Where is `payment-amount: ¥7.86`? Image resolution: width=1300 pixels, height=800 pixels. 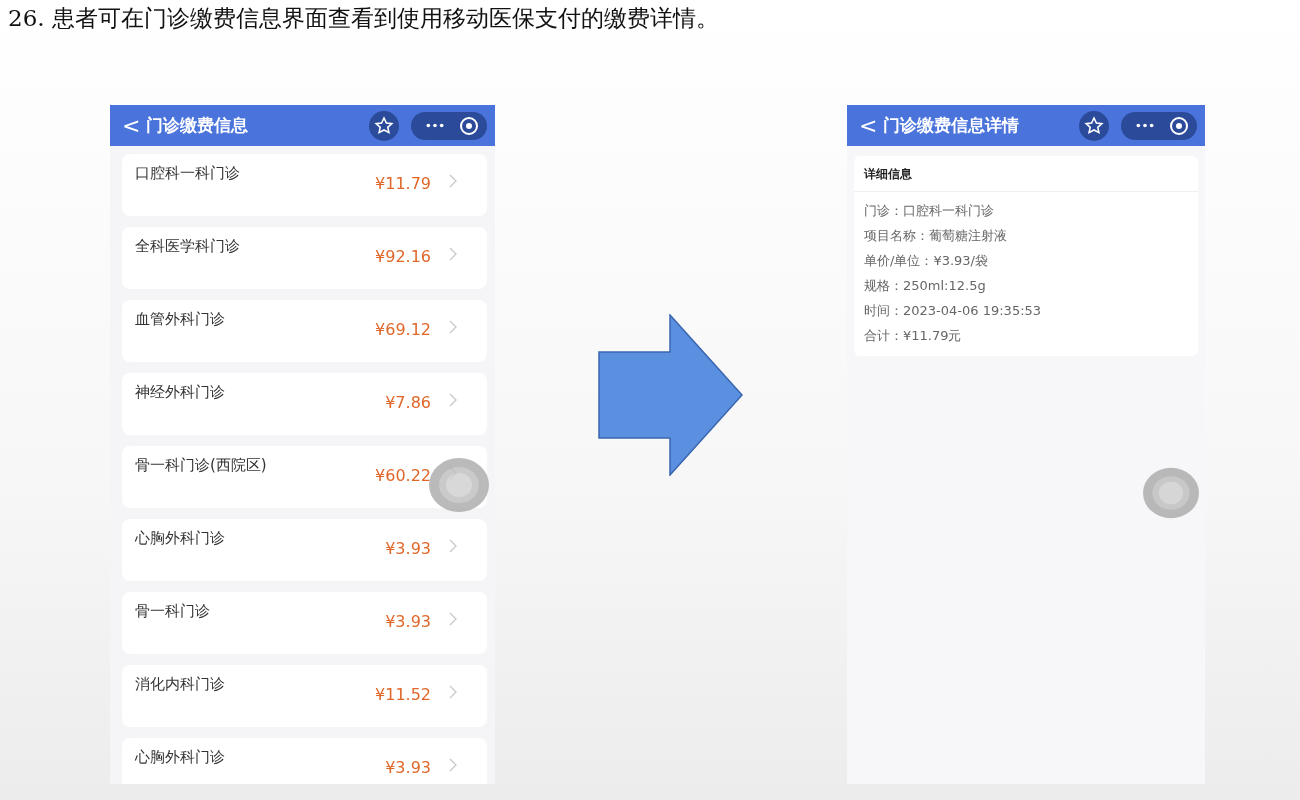 payment-amount: ¥7.86 is located at coordinates (408, 402).